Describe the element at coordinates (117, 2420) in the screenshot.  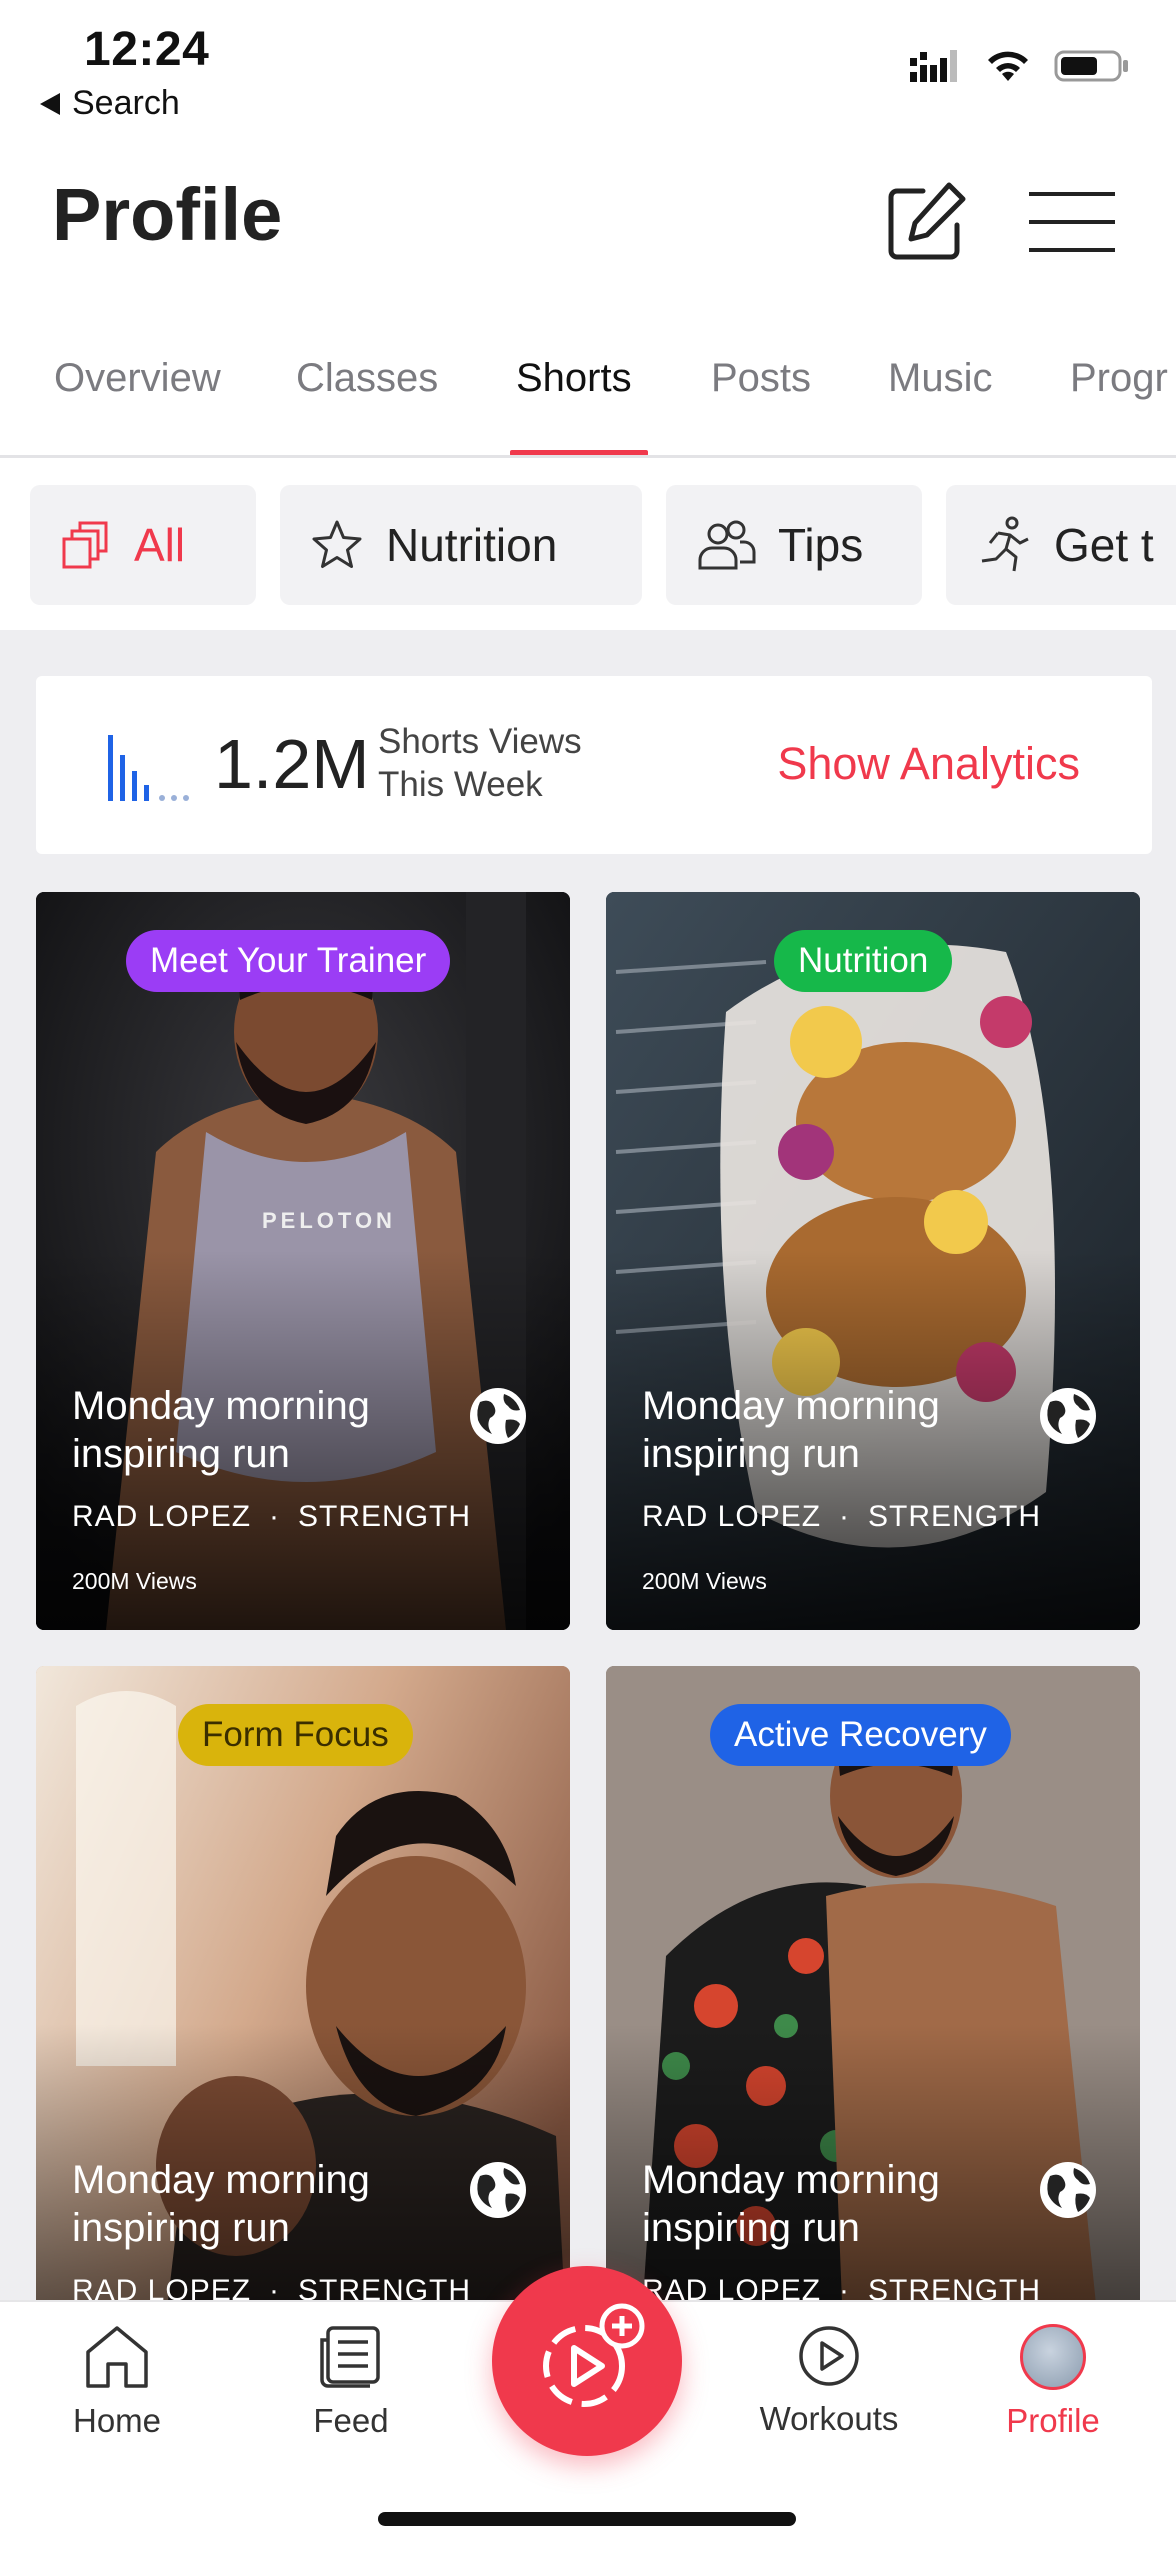
I see `nav-label: Home` at that location.